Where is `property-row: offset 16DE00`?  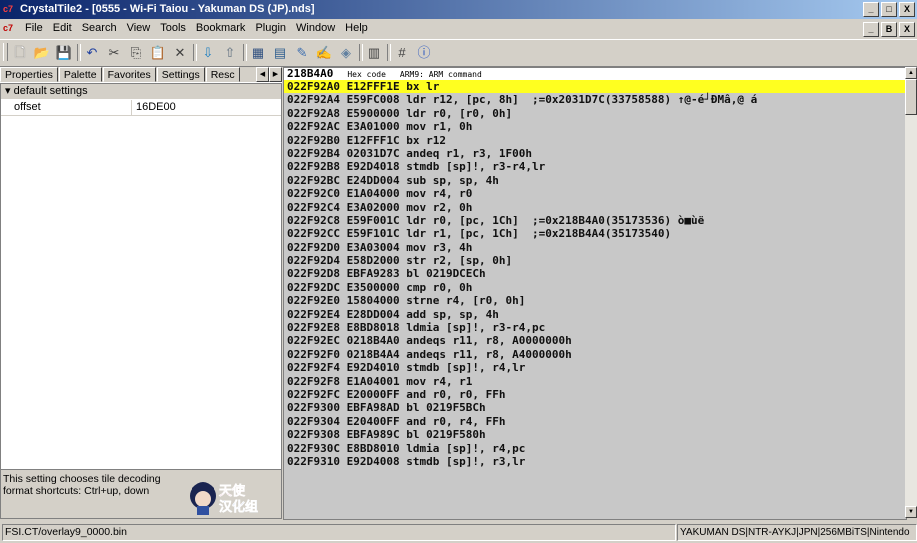
property-row: offset 16DE00 is located at coordinates (141, 108).